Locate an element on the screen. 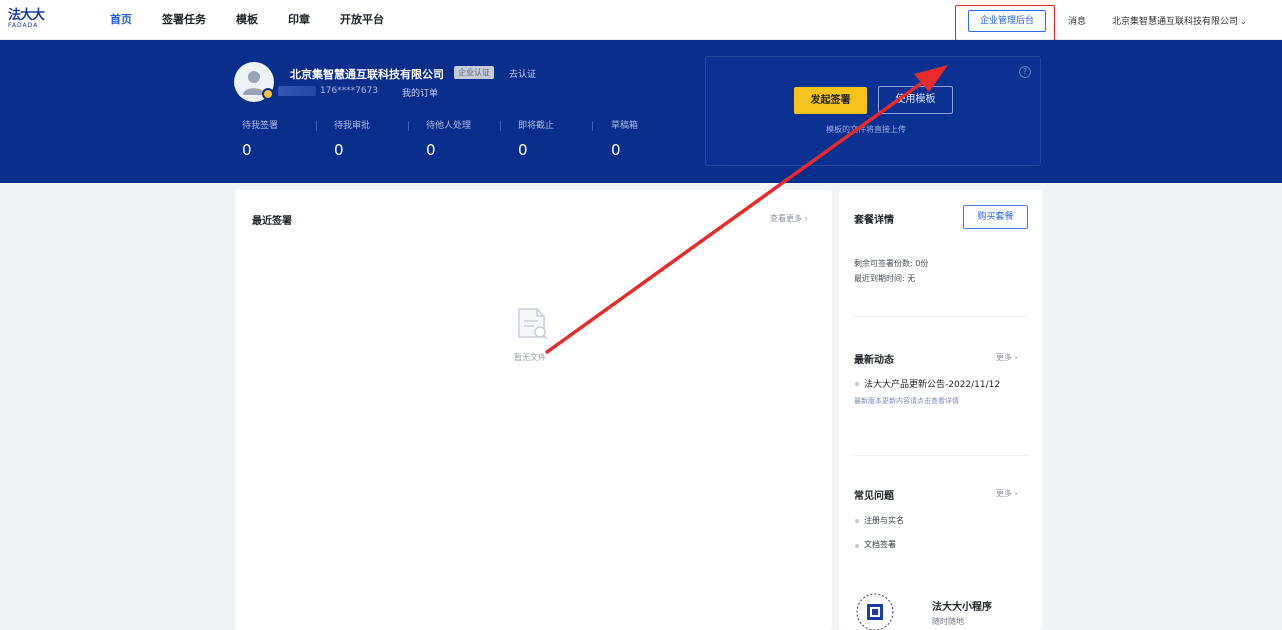 This screenshot has width=1282, height=630. faq-title: 常见问题 is located at coordinates (874, 496).